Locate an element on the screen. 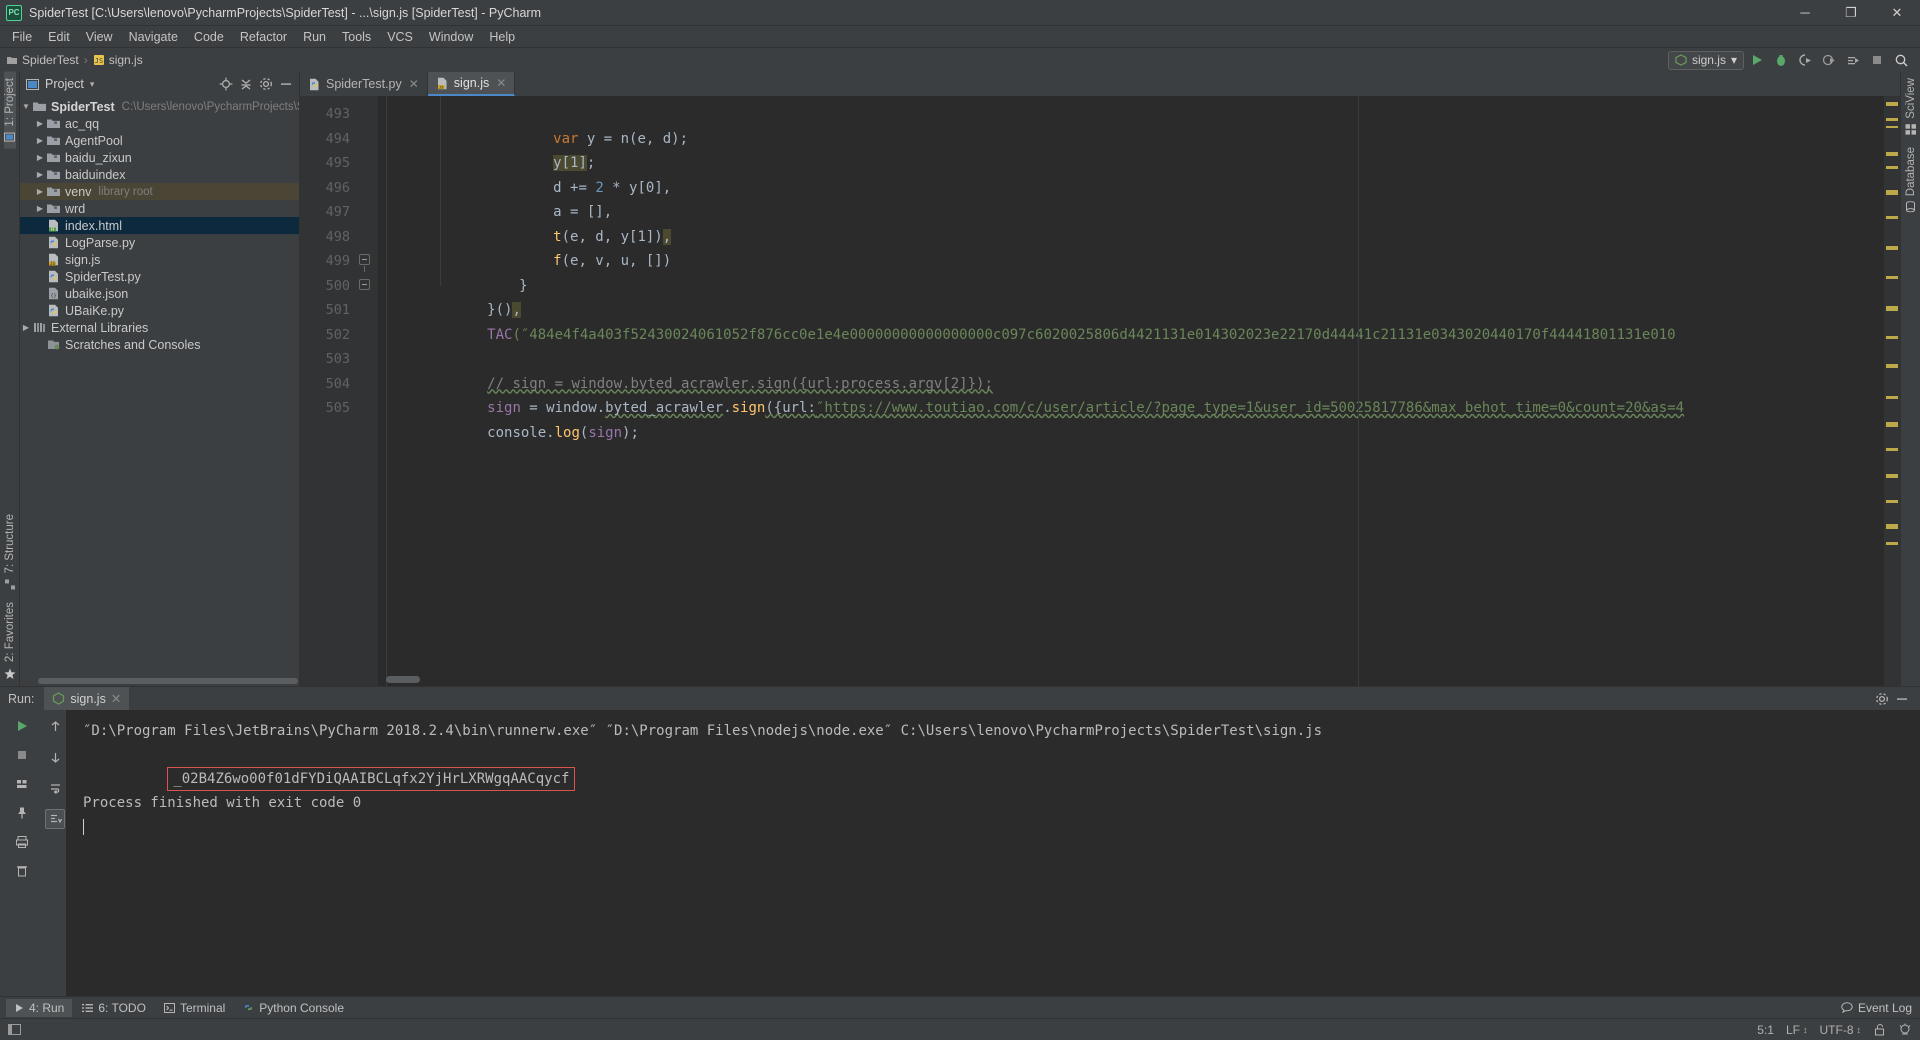  tool-window-sciview: SciView is located at coordinates (1911, 106).